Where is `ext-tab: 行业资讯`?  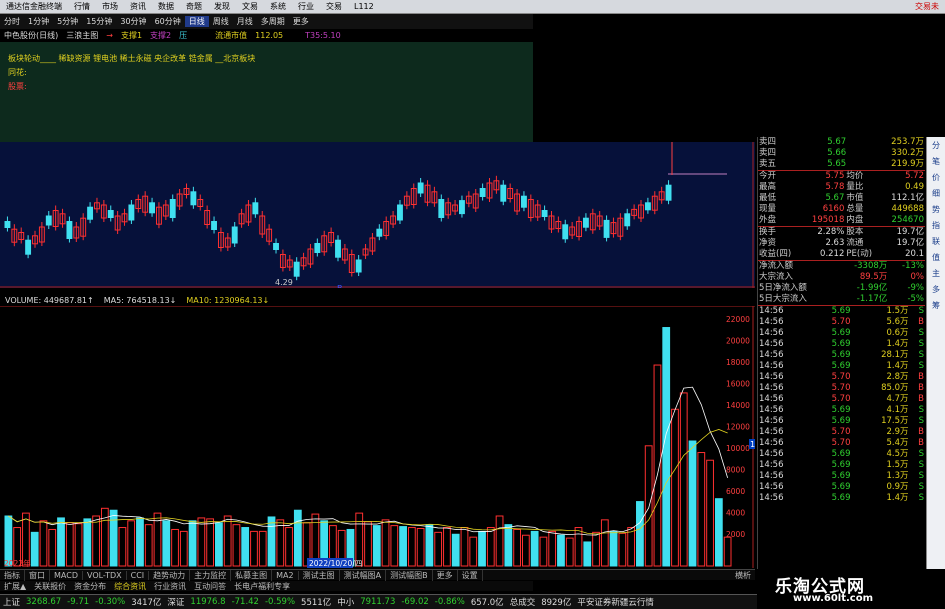 ext-tab: 行业资讯 is located at coordinates (170, 586).